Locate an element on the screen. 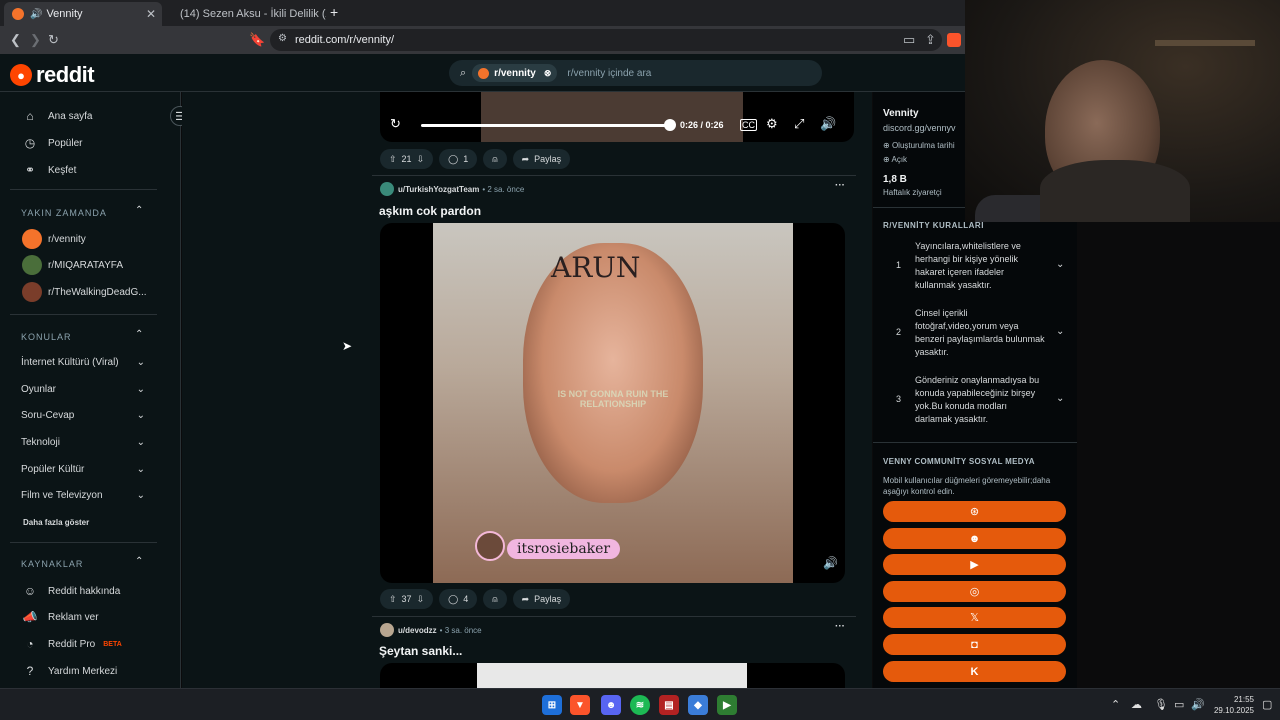 The image size is (1280, 720). social-twitch-button: ◘ is located at coordinates (974, 644).